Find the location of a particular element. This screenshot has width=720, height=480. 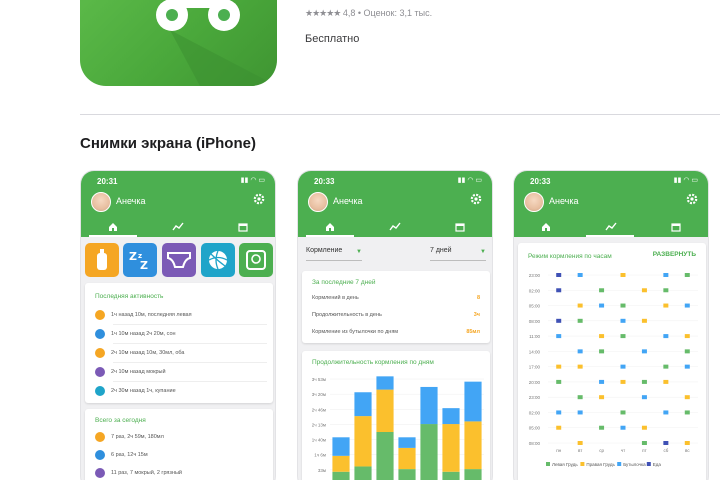

tile-sleep: ZZz is located at coordinates (140, 260).